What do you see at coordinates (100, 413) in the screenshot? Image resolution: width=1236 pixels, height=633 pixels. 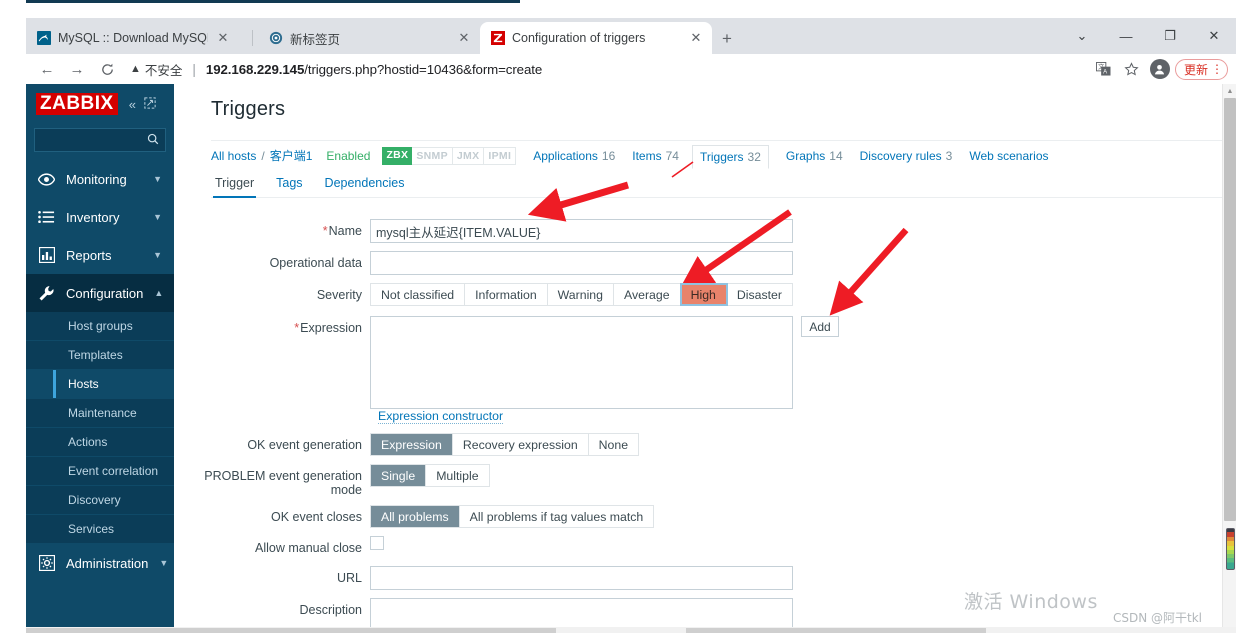 I see `sidebar-item-maintenance: Maintenance` at bounding box center [100, 413].